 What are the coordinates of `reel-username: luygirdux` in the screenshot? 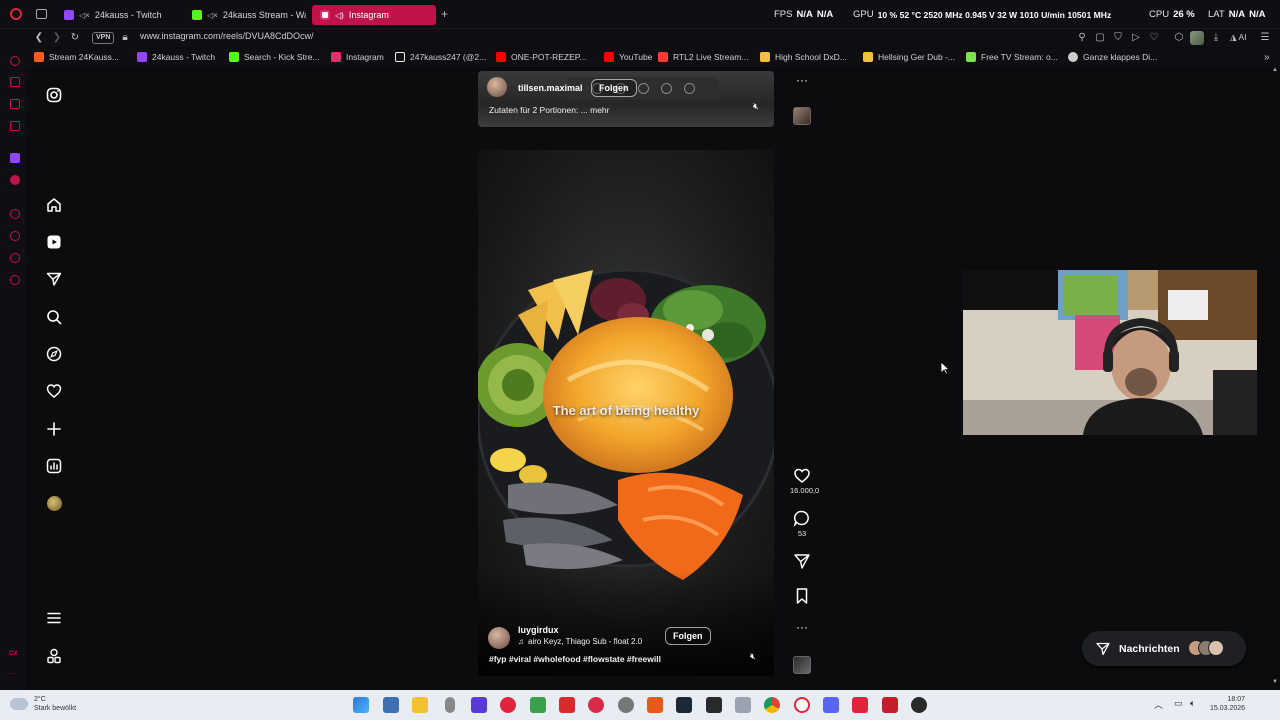 It's located at (538, 630).